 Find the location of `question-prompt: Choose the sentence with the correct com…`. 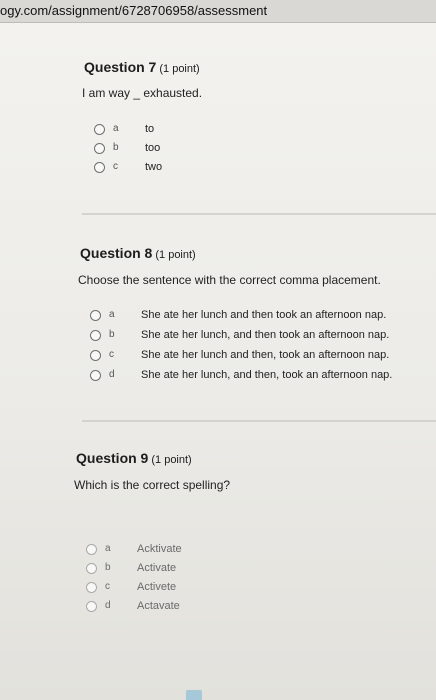

question-prompt: Choose the sentence with the correct com… is located at coordinates (229, 280).